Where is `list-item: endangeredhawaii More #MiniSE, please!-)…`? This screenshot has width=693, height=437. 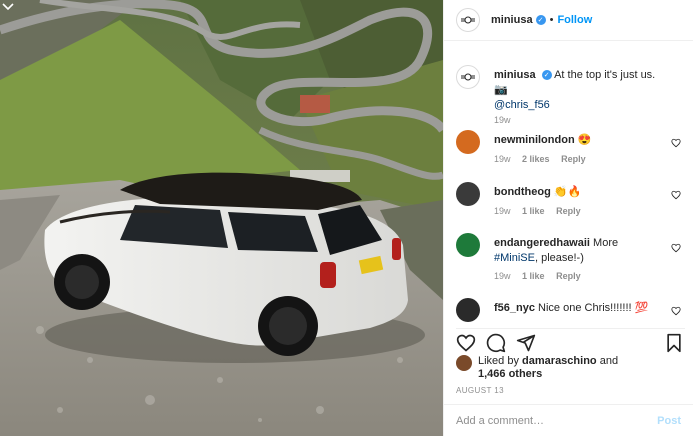 list-item: endangeredhawaii More #MiniSE, please!-)… is located at coordinates (568, 258).